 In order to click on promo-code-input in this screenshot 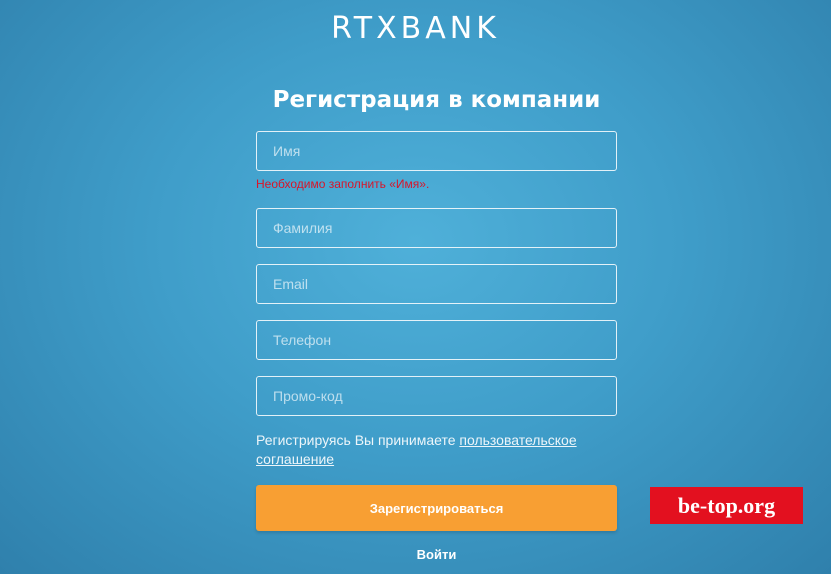, I will do `click(436, 396)`.